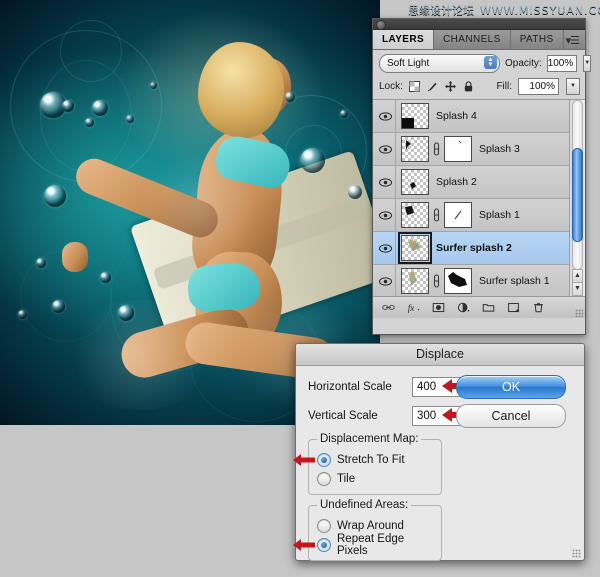 The width and height of the screenshot is (600, 577). What do you see at coordinates (441, 10) in the screenshot?
I see `watermark-cn-text: 思缘设计论坛` at bounding box center [441, 10].